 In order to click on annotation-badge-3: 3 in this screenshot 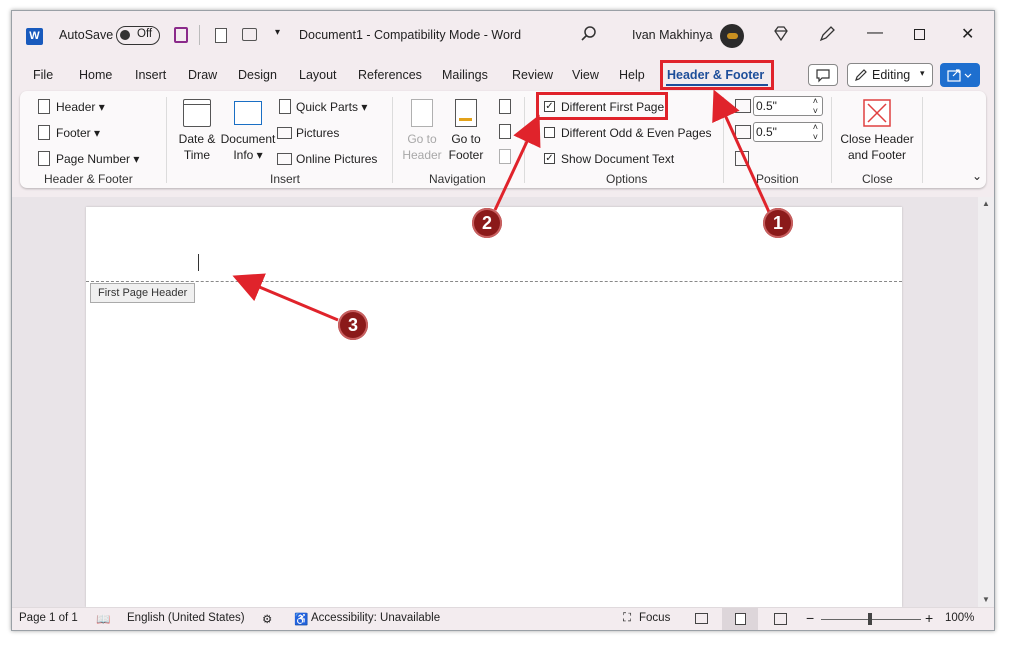, I will do `click(353, 325)`.